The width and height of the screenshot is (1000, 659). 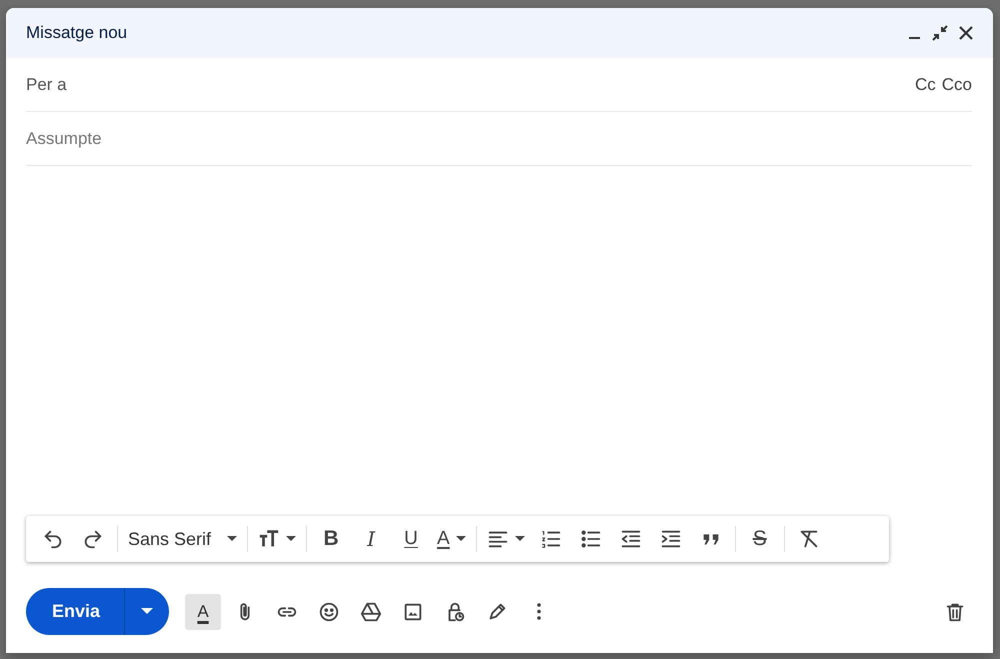 I want to click on bold-button: B, so click(x=331, y=539).